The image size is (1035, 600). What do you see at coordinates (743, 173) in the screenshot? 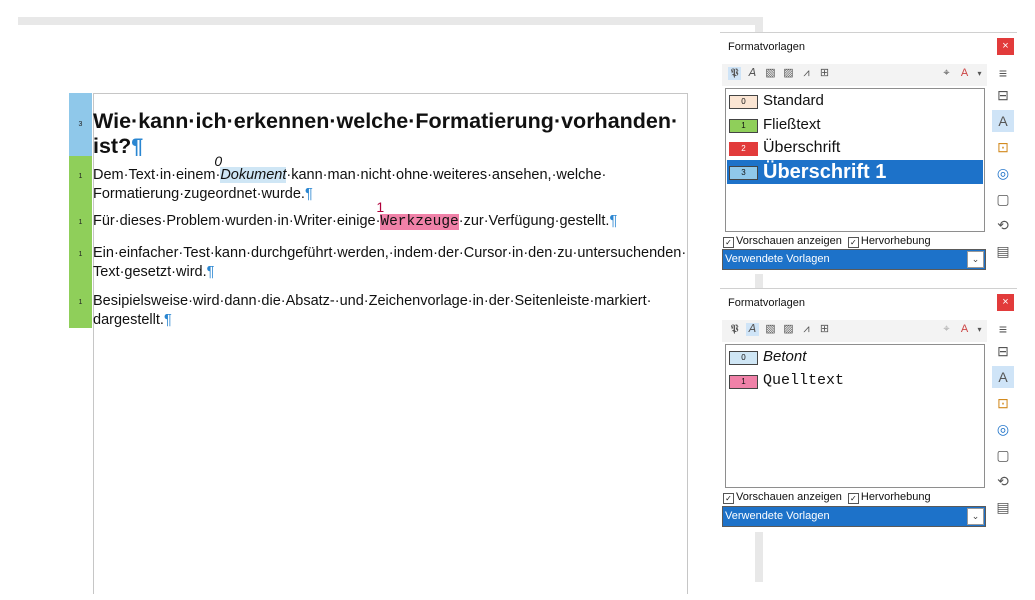
I see `style-number-badge: 3` at bounding box center [743, 173].